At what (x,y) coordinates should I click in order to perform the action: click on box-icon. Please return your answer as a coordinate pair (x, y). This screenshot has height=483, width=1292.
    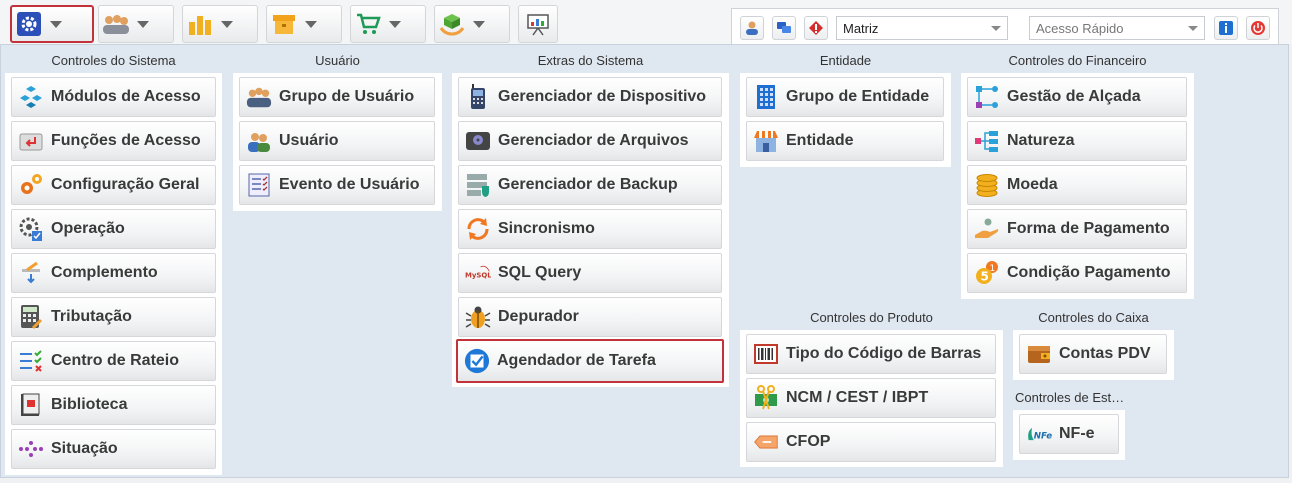
    Looking at the image, I should click on (284, 24).